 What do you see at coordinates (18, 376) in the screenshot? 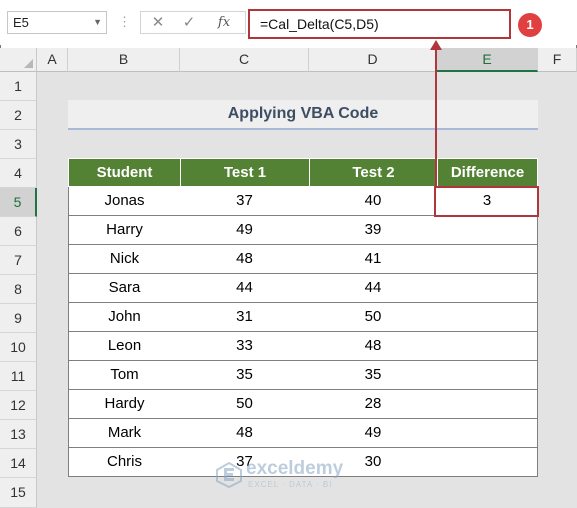
I see `row-header-11: 11` at bounding box center [18, 376].